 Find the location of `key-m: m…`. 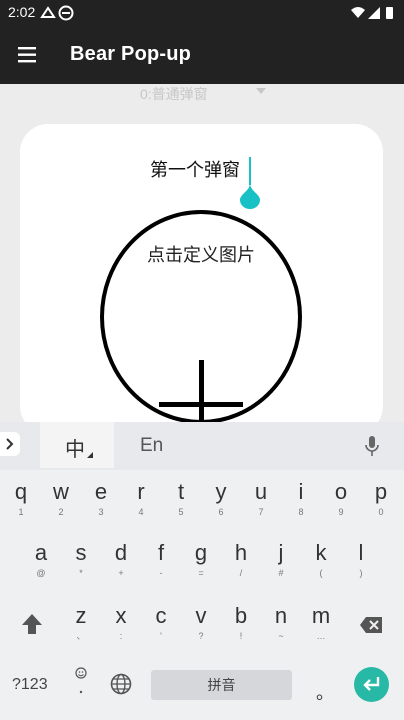

key-m: m… is located at coordinates (321, 628).